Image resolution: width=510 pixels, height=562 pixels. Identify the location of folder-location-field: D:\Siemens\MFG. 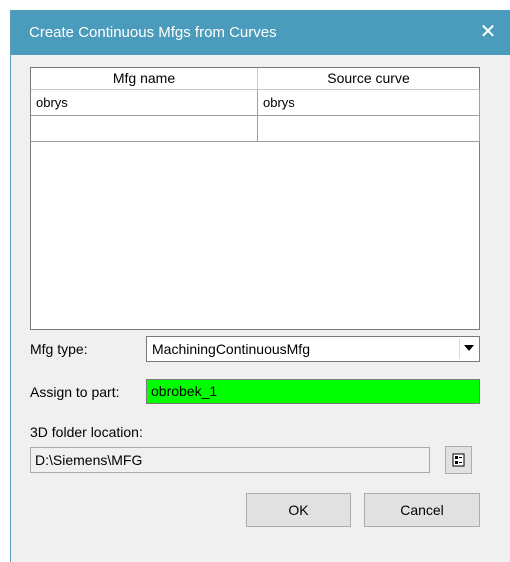
(230, 460).